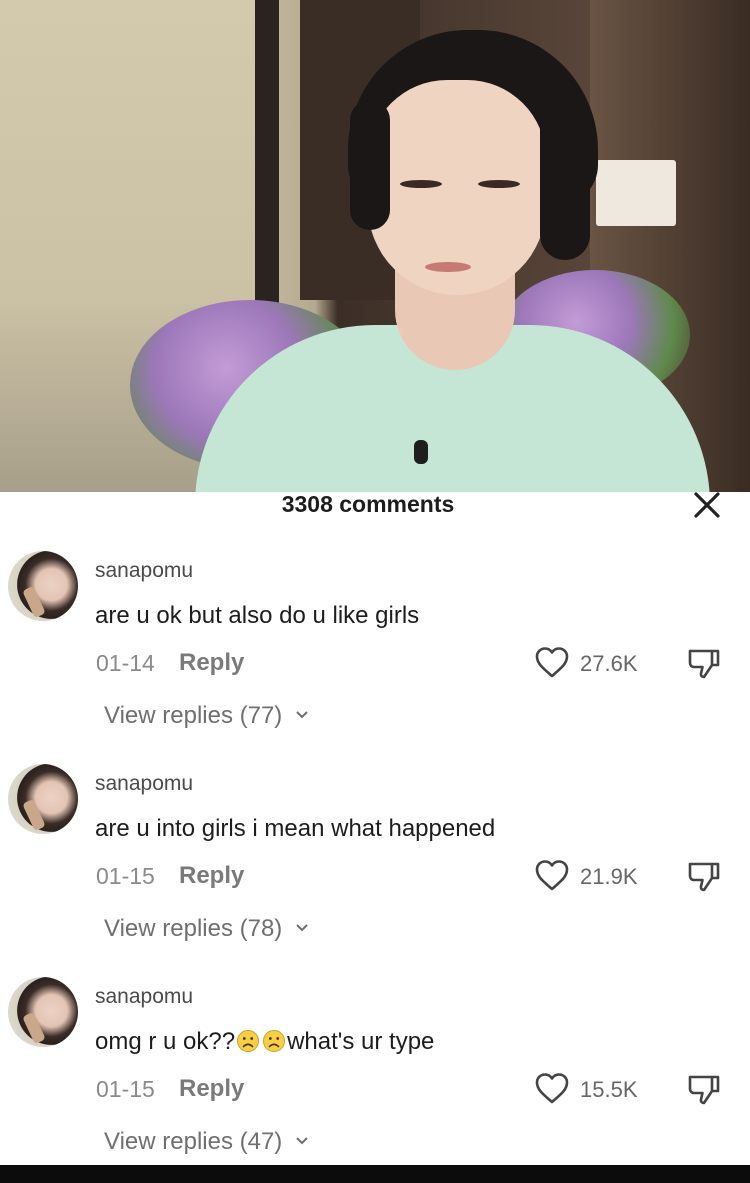 Image resolution: width=750 pixels, height=1183 pixels. Describe the element at coordinates (267, 170) in the screenshot. I see `background-pole` at that location.